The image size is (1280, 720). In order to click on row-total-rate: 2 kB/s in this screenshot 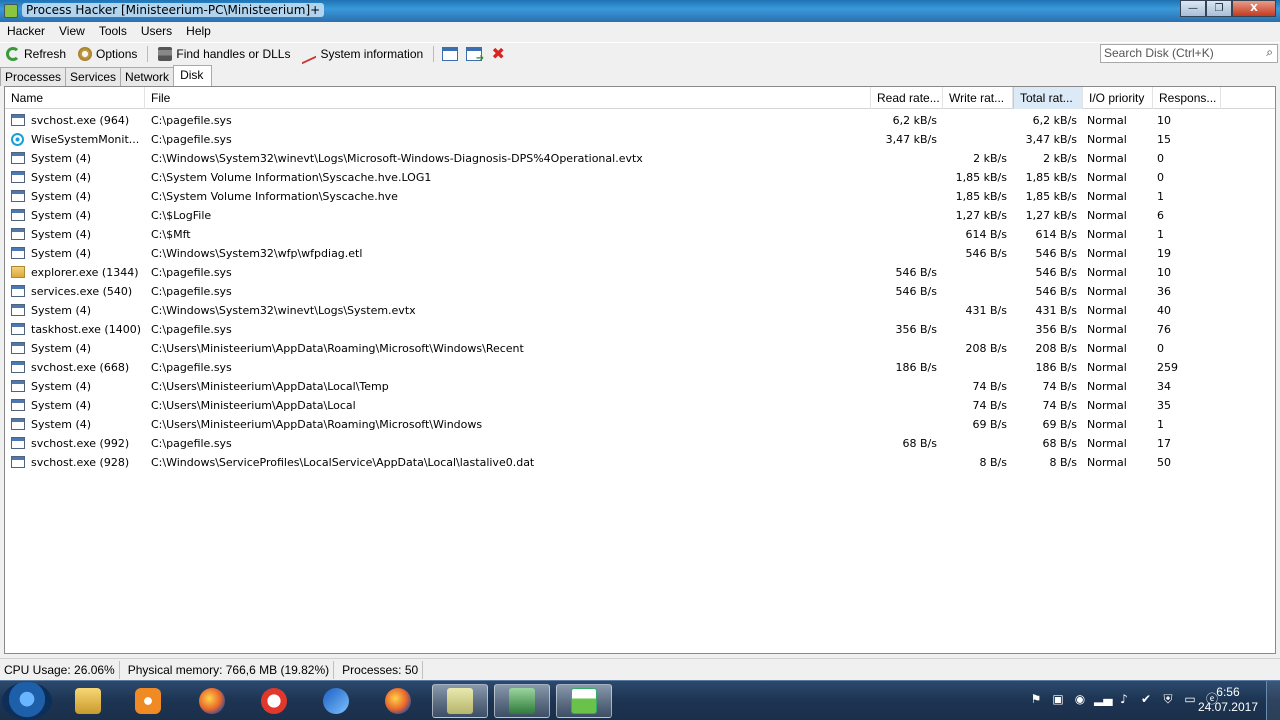, I will do `click(1060, 158)`.